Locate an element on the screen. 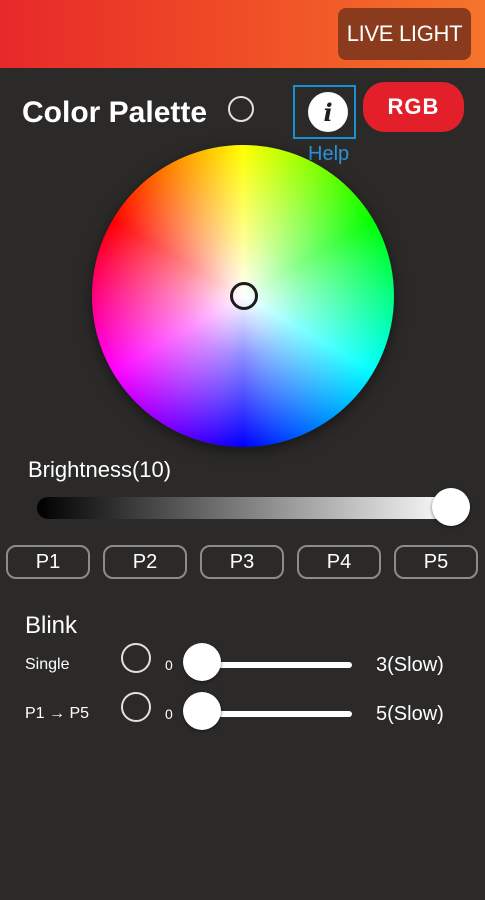  blink-sequence-min: 0 is located at coordinates (169, 714).